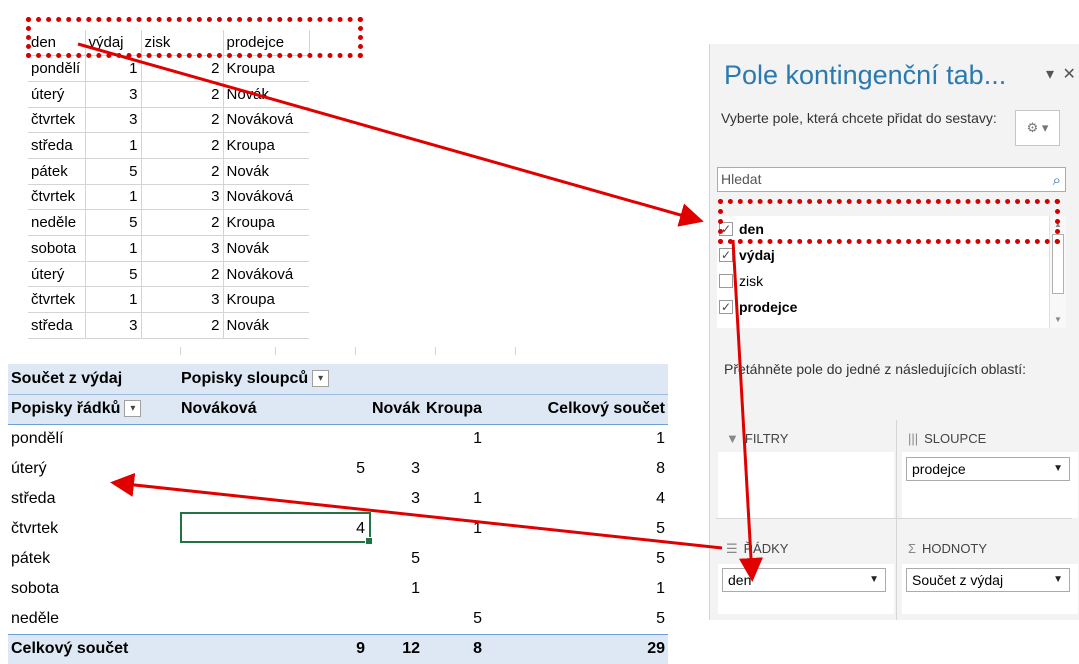 Image resolution: width=1079 pixels, height=664 pixels. I want to click on pivot-total-cell: 9, so click(273, 648).